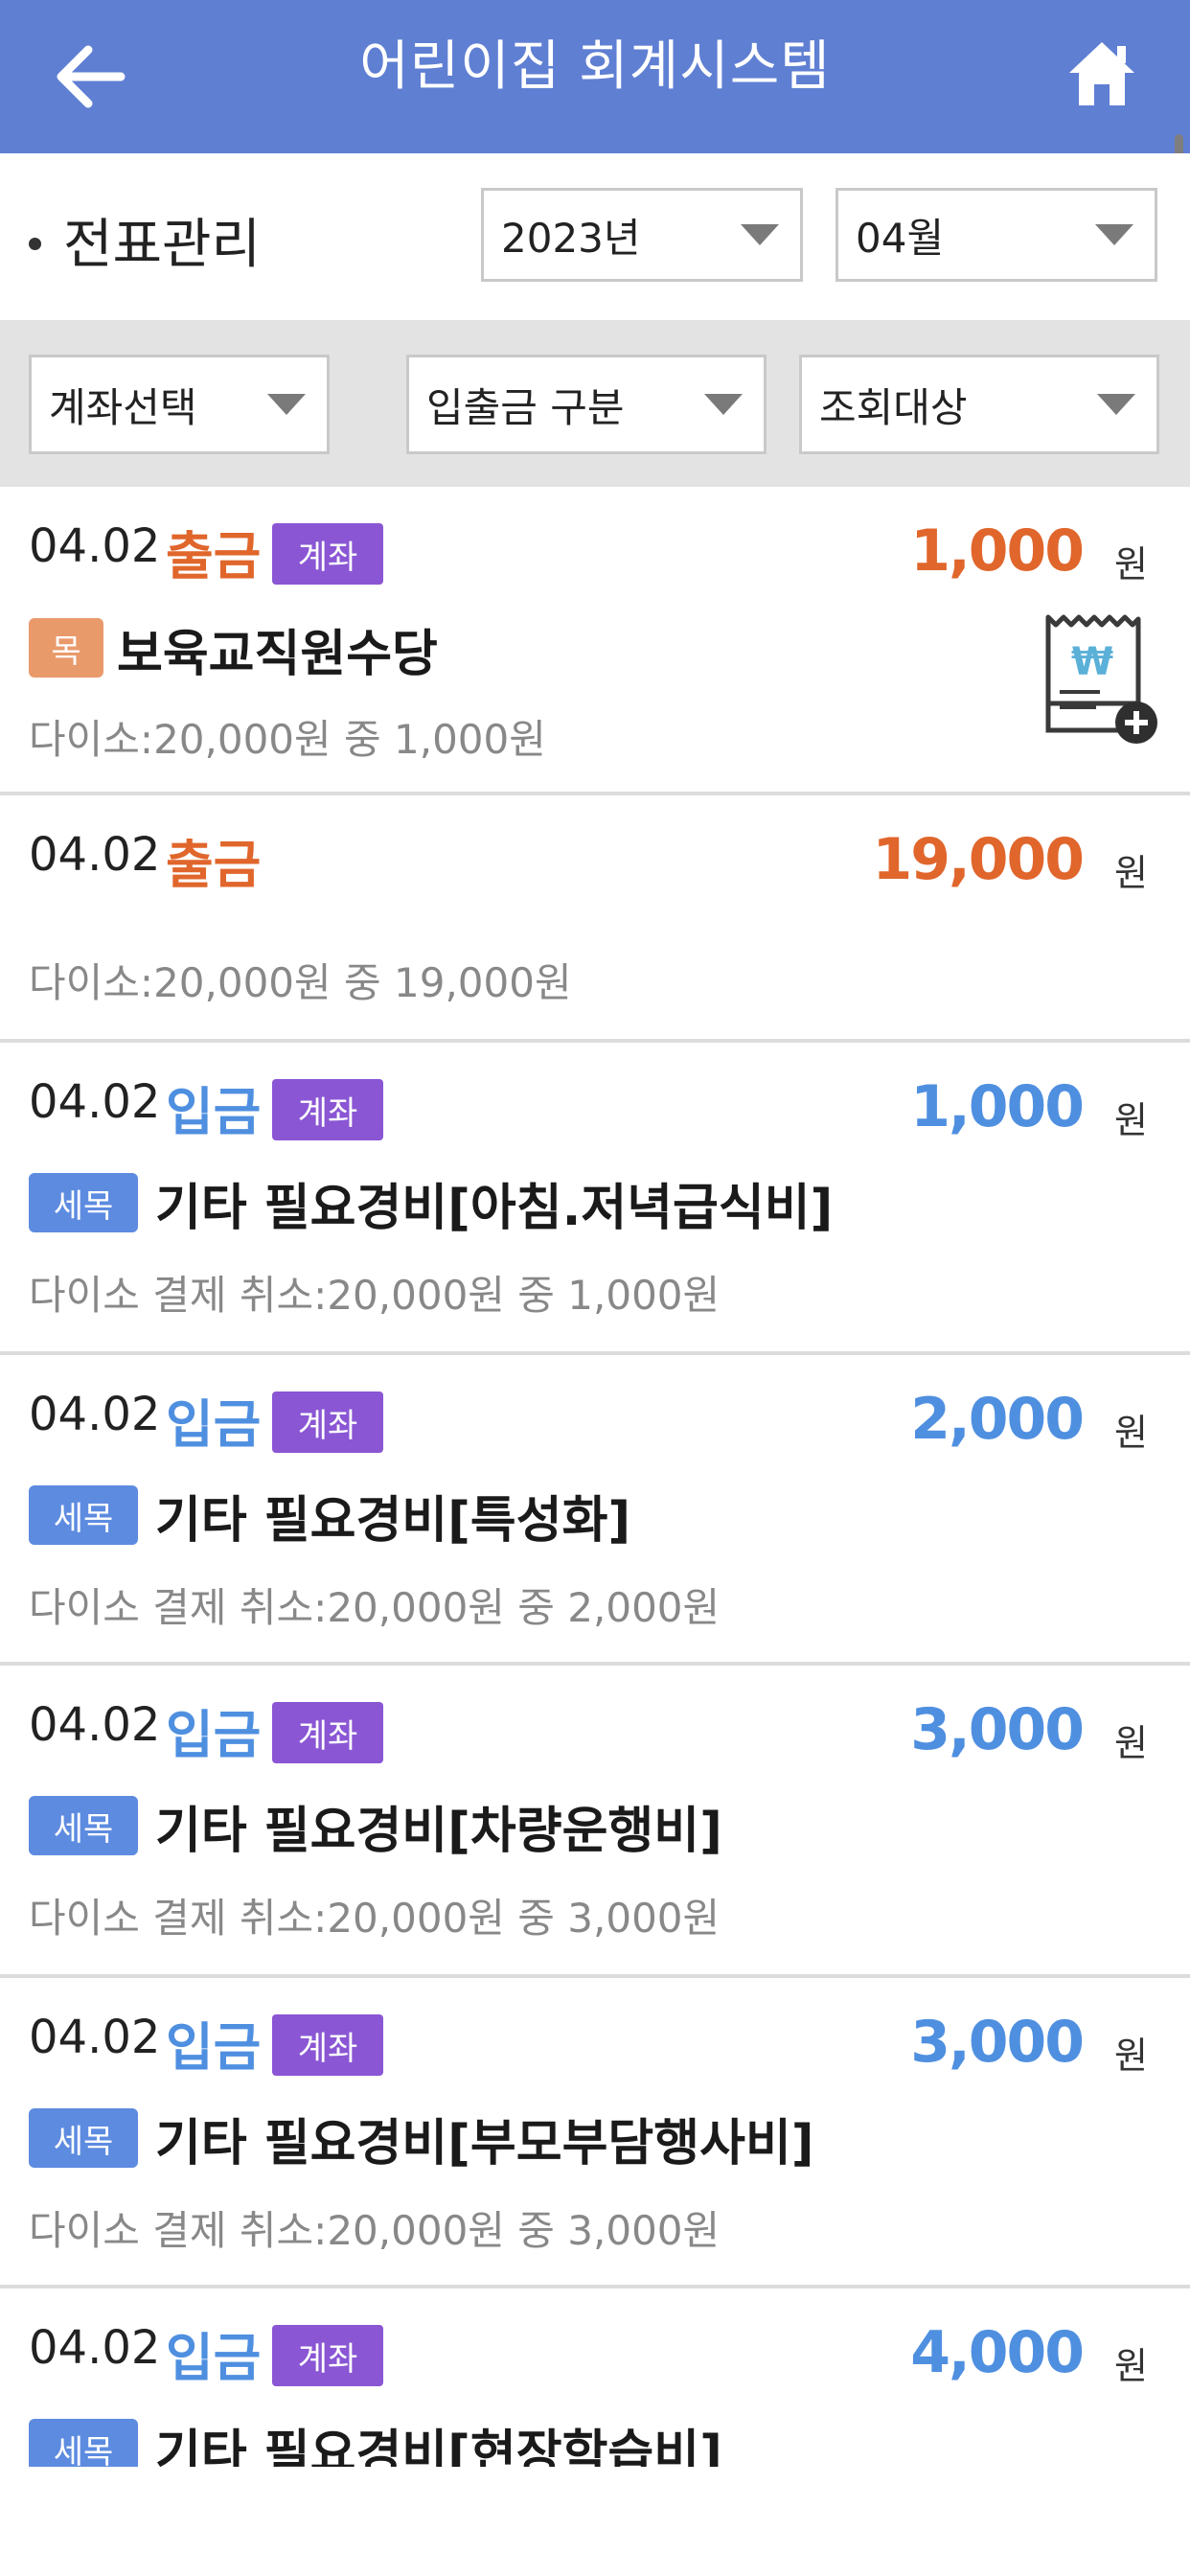  What do you see at coordinates (495, 1208) in the screenshot?
I see `account-item-name: 기타 필요경비[아침.저녁급식비]` at bounding box center [495, 1208].